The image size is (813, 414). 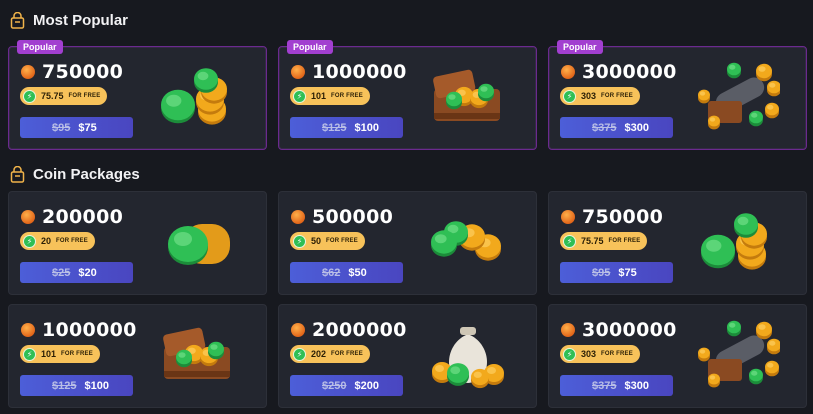 I want to click on free-bonus-pill: ⚡ 50 FOR FREE, so click(x=327, y=241).